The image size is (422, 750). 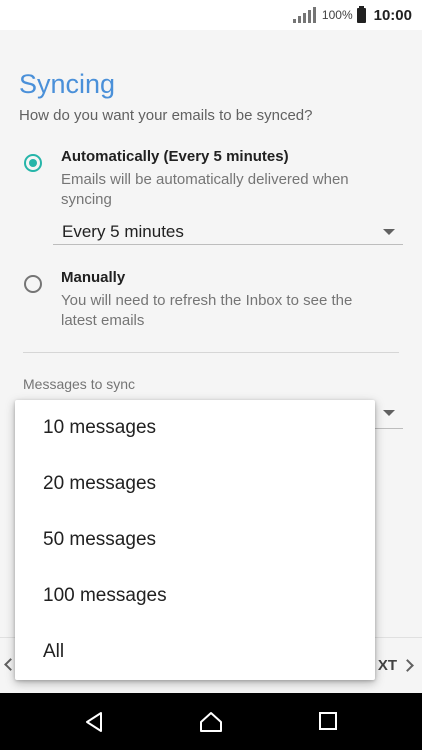 I want to click on messages-to-sync-label: Messages to sync, so click(x=79, y=384).